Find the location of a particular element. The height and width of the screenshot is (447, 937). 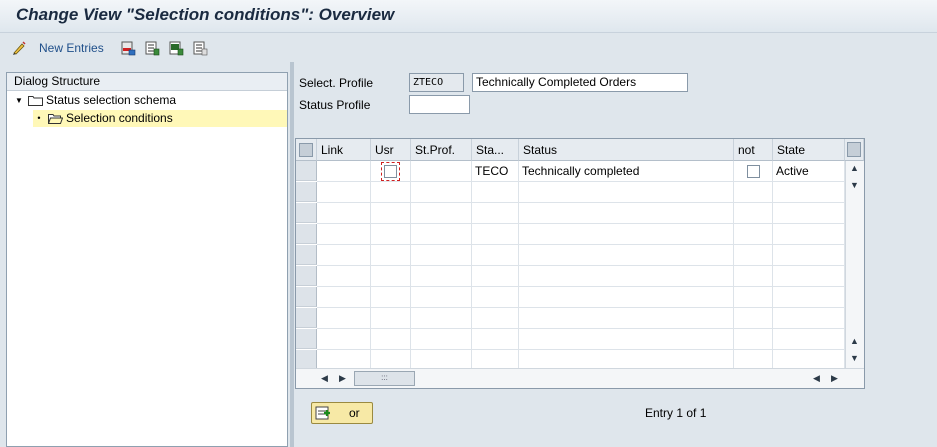

column-header-link: Link is located at coordinates (344, 150).